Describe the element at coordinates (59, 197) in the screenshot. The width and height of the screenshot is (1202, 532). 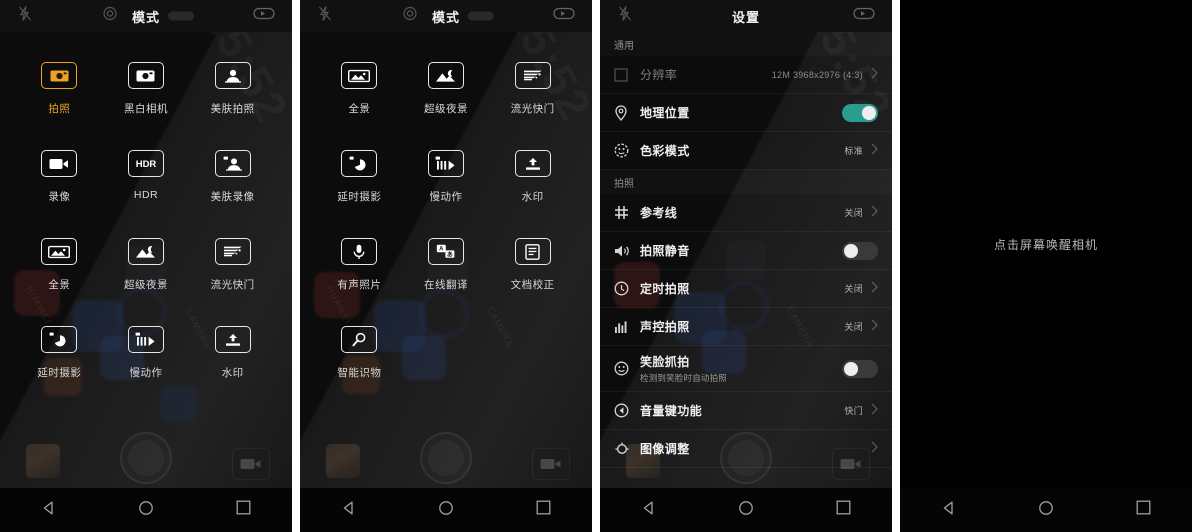
I see `mode-item-label: 录像` at that location.